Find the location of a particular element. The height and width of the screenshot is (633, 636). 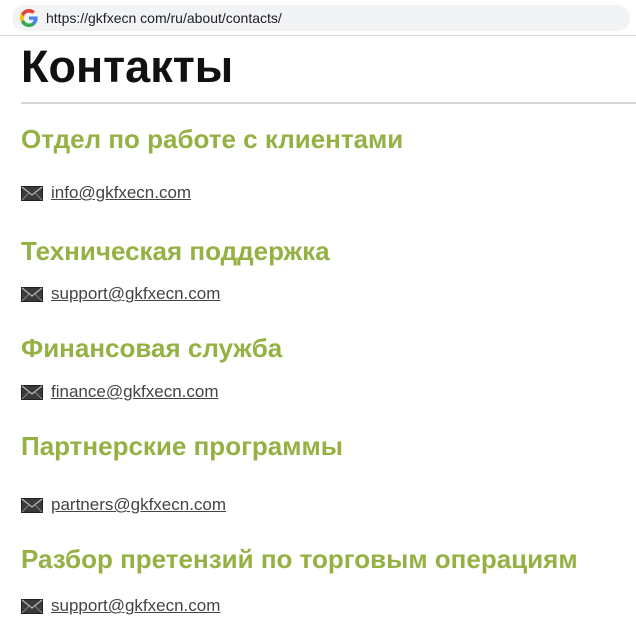

google-g-icon is located at coordinates (29, 18).